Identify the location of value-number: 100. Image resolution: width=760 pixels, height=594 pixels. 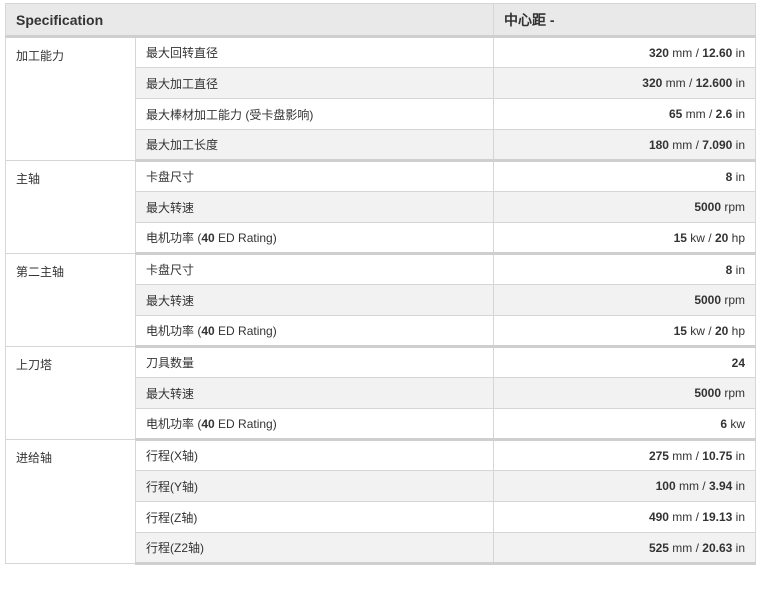
(665, 486).